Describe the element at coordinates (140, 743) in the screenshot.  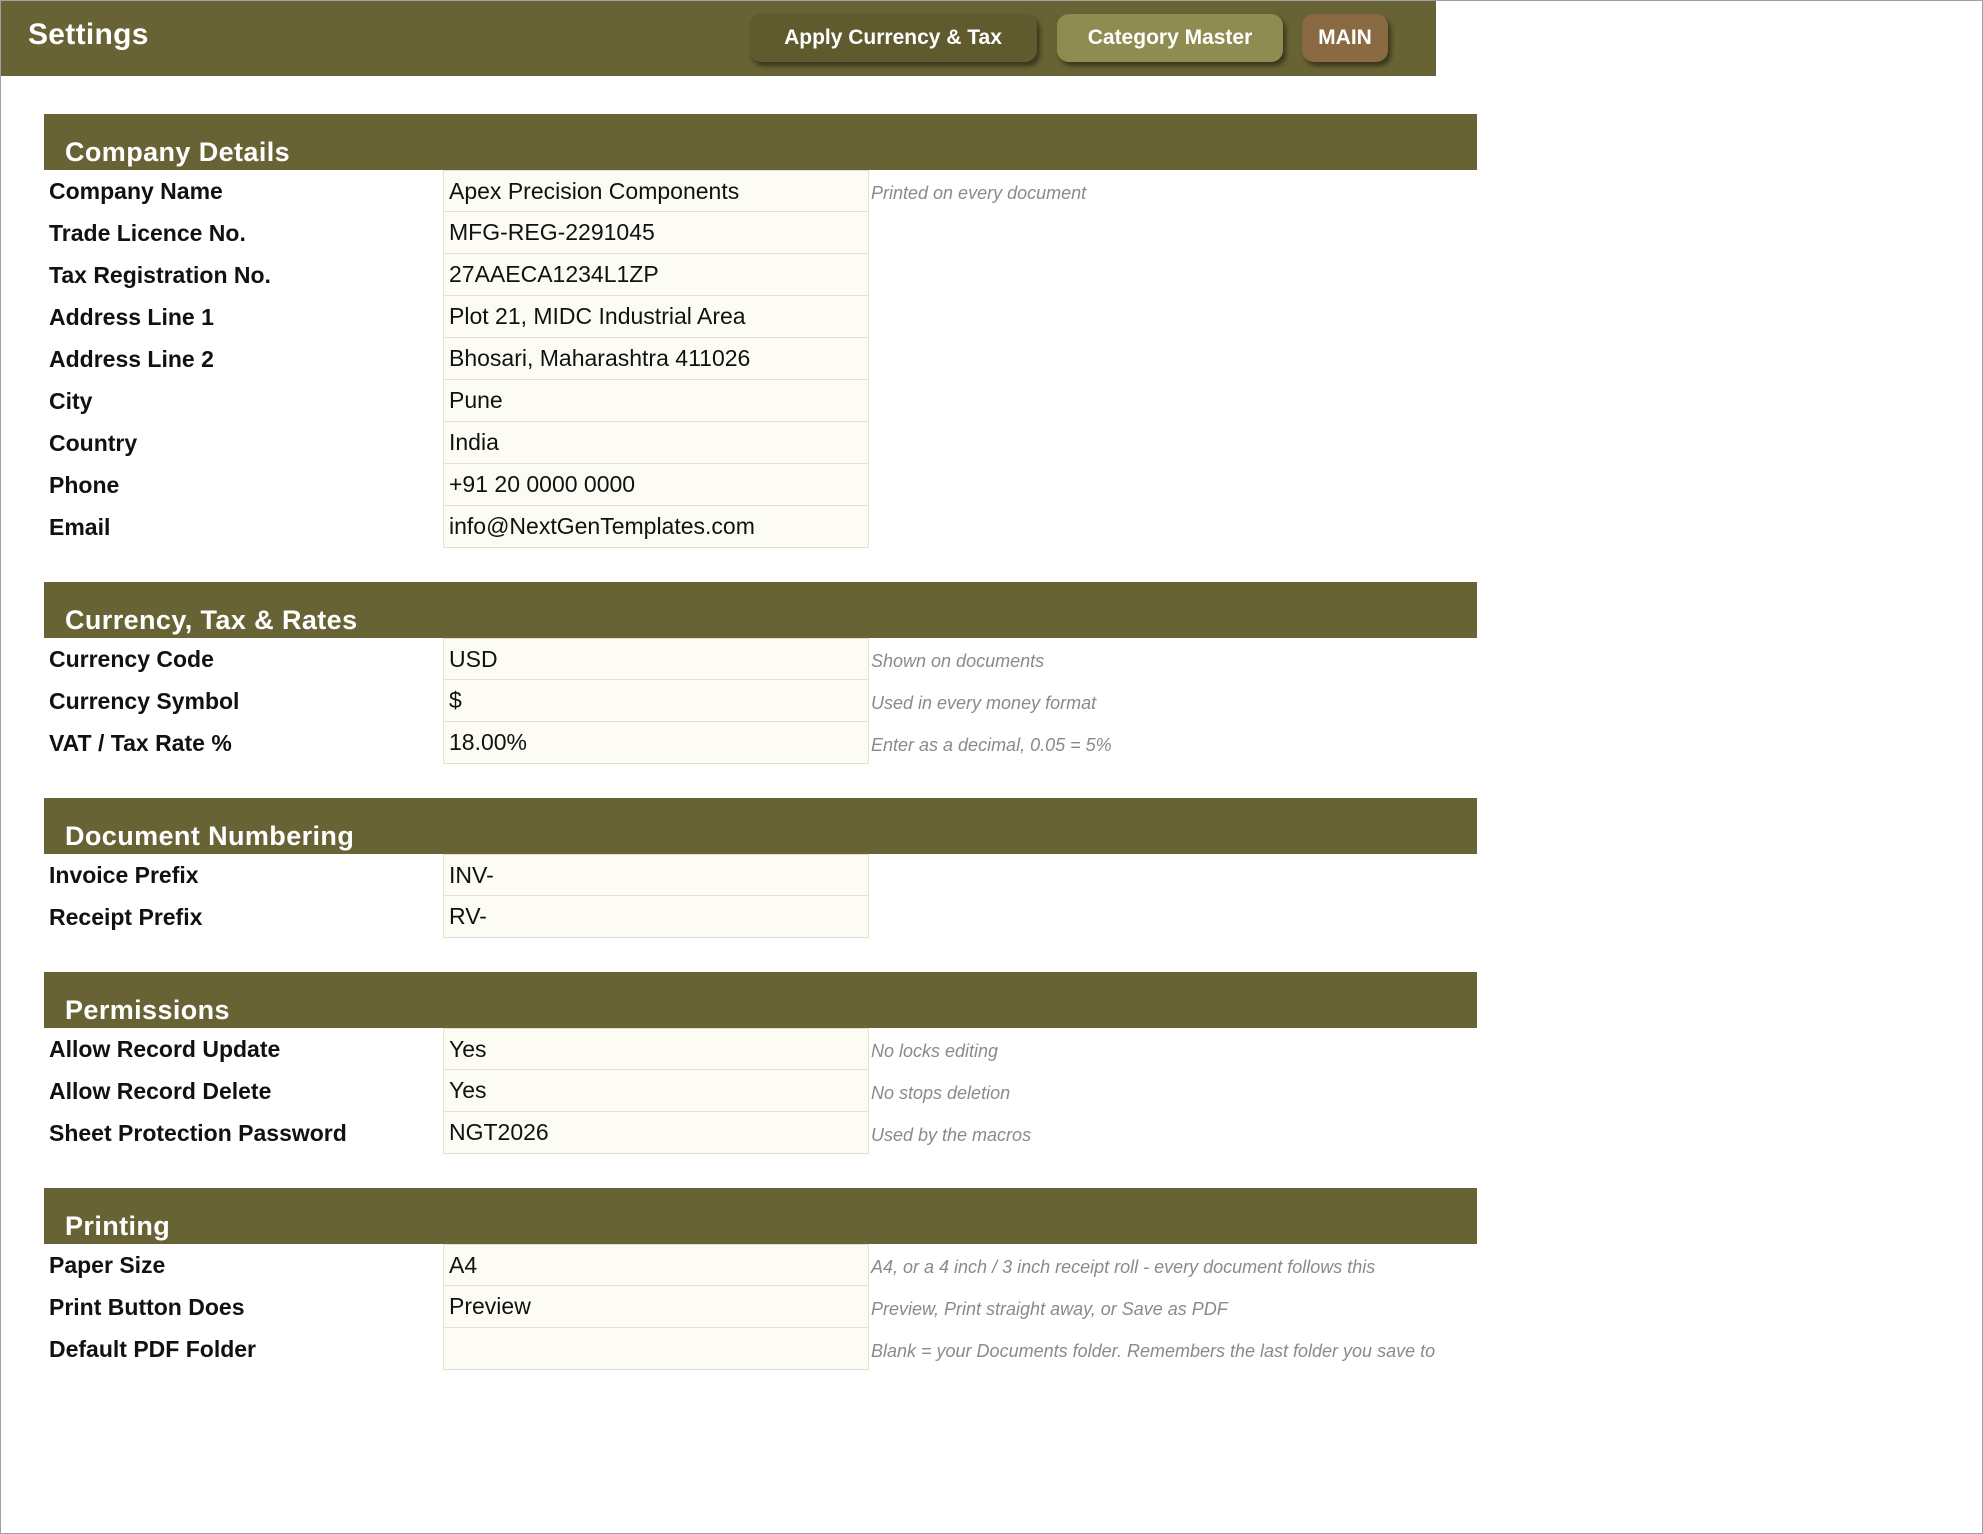
I see `setting-label: VAT / Tax Rate %` at that location.